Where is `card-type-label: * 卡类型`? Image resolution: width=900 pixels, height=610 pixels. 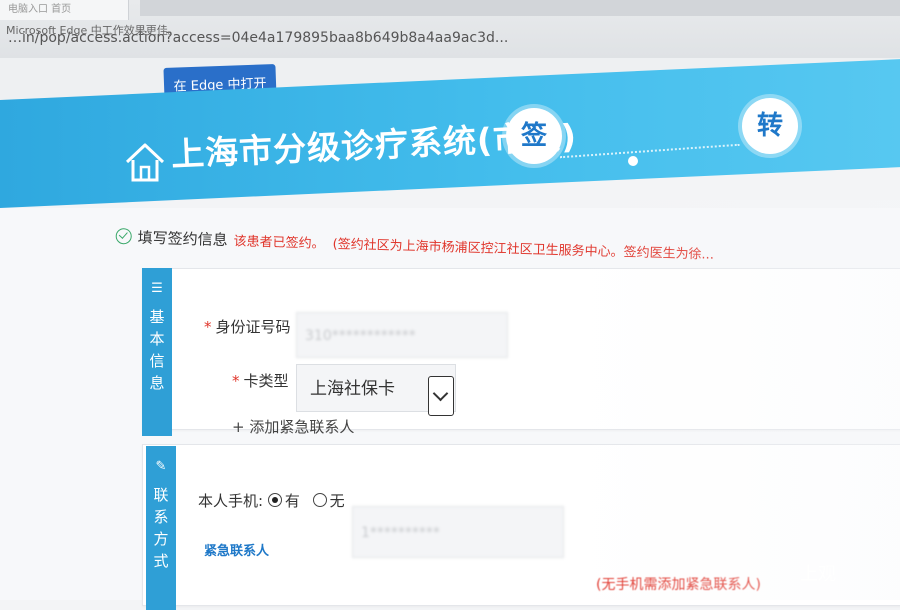
card-type-label: * 卡类型 is located at coordinates (260, 380).